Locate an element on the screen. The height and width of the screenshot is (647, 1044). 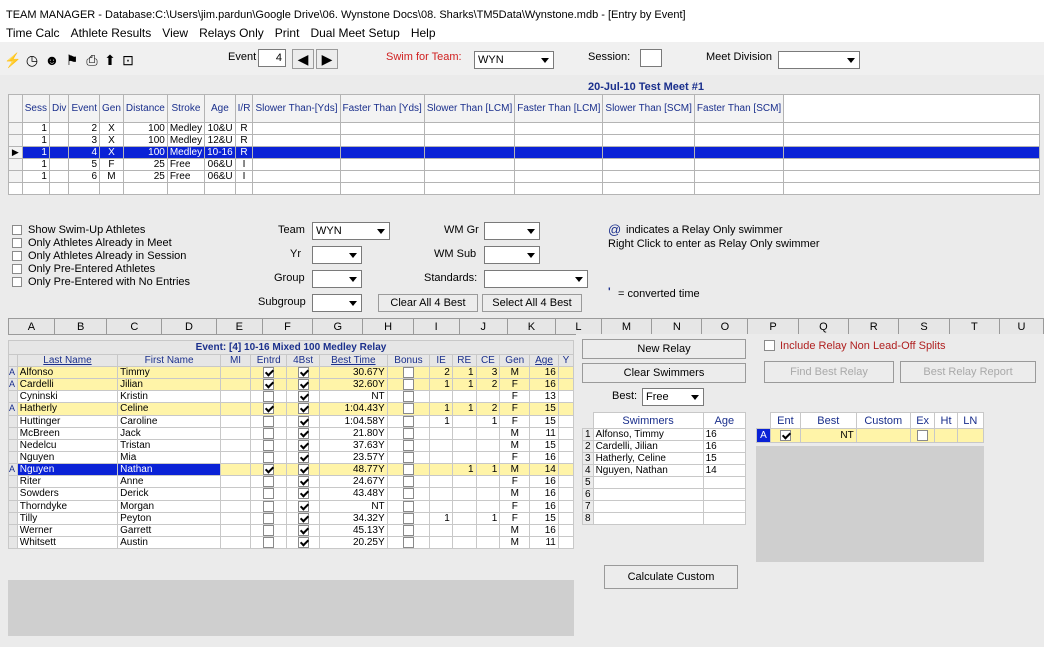
event-number-input: 4 is located at coordinates (272, 58).